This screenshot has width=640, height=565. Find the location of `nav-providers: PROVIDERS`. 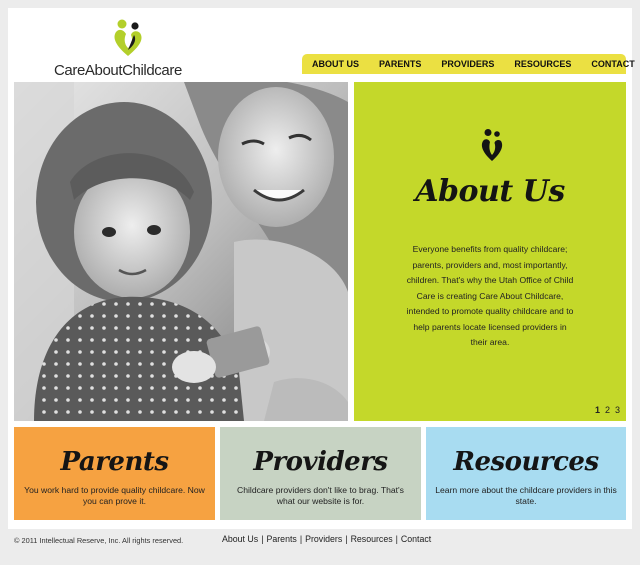

nav-providers: PROVIDERS is located at coordinates (467, 64).